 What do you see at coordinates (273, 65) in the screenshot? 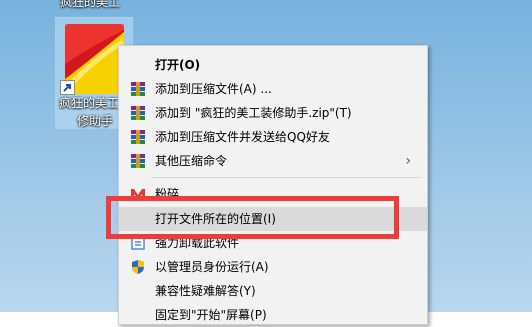
I see `menu-item-open: 打开(O)` at bounding box center [273, 65].